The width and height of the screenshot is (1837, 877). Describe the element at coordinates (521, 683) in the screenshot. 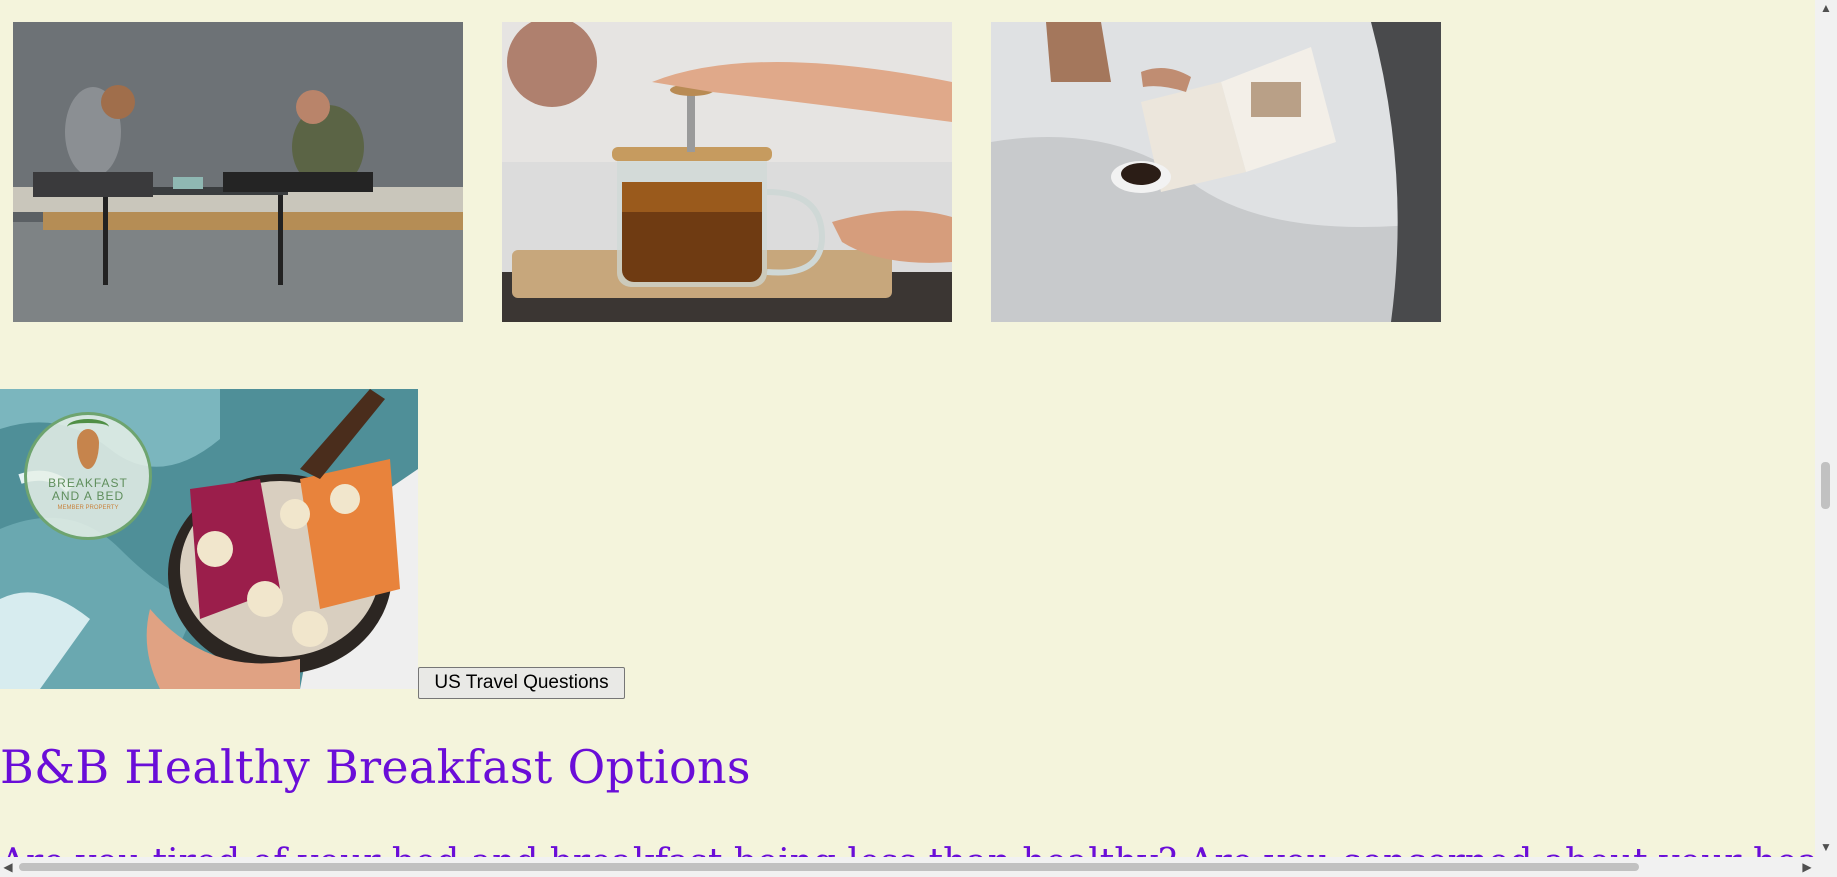

I see `us-travel-questions-button: US Travel Questions` at that location.